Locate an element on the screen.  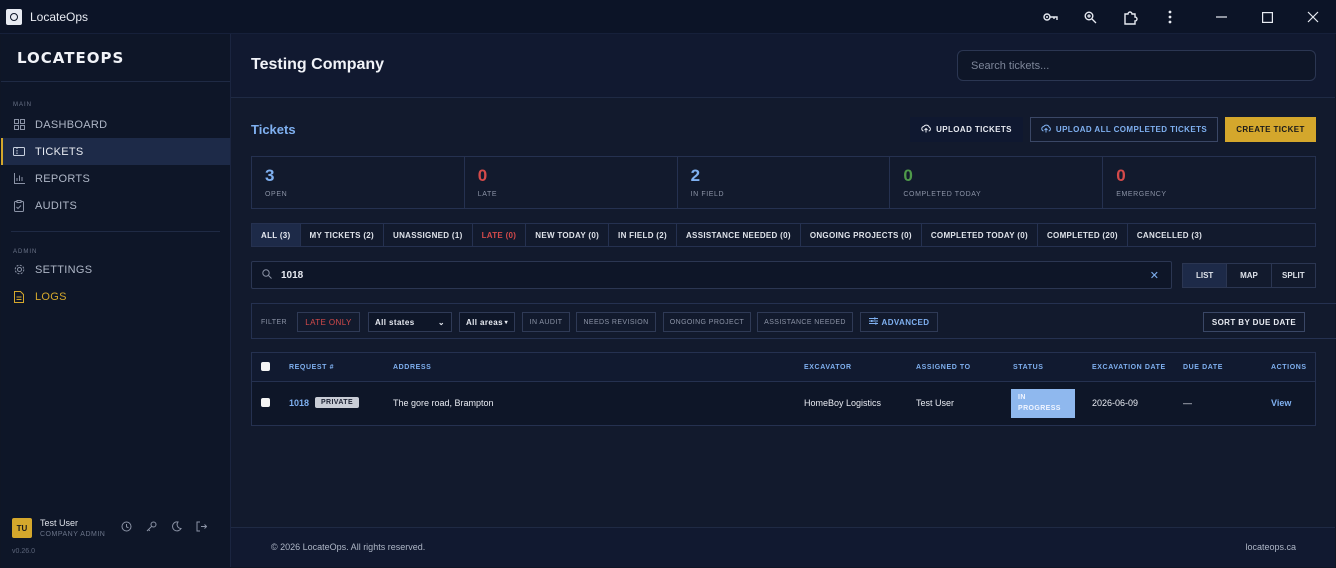
stat-value: 3 is located at coordinates (270, 175).